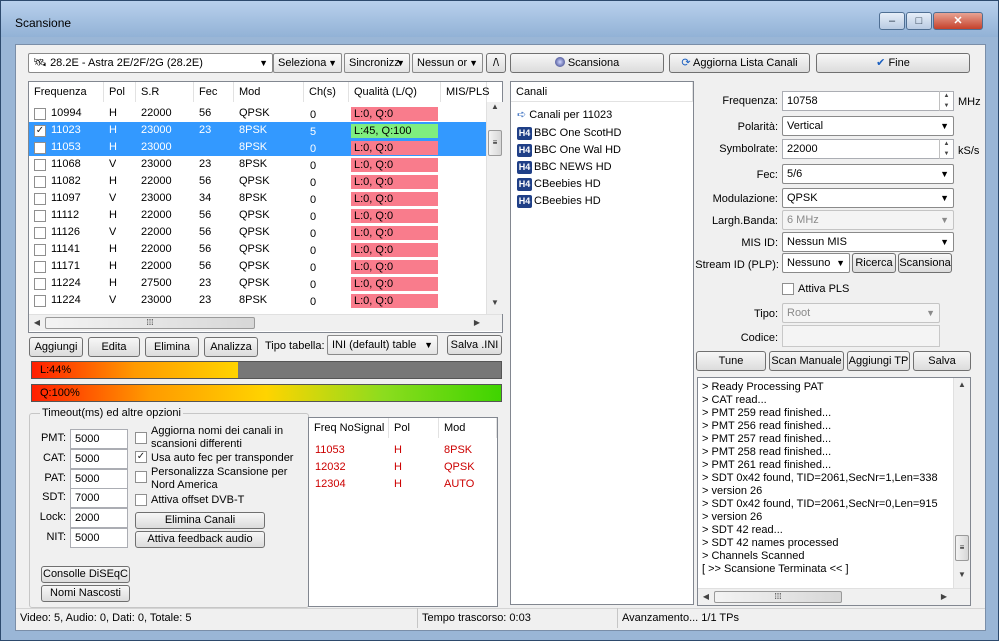 The width and height of the screenshot is (999, 641). Describe the element at coordinates (495, 143) in the screenshot. I see `vertical-scroll-thumb: ≡` at that location.